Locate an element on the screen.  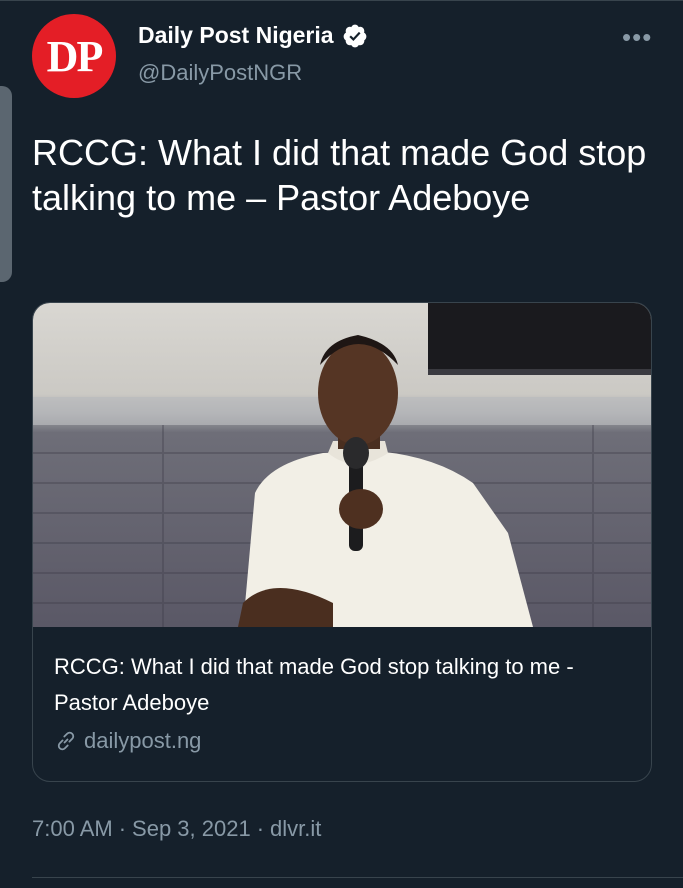
card-domain-row: dailypost.ng is located at coordinates (127, 741).